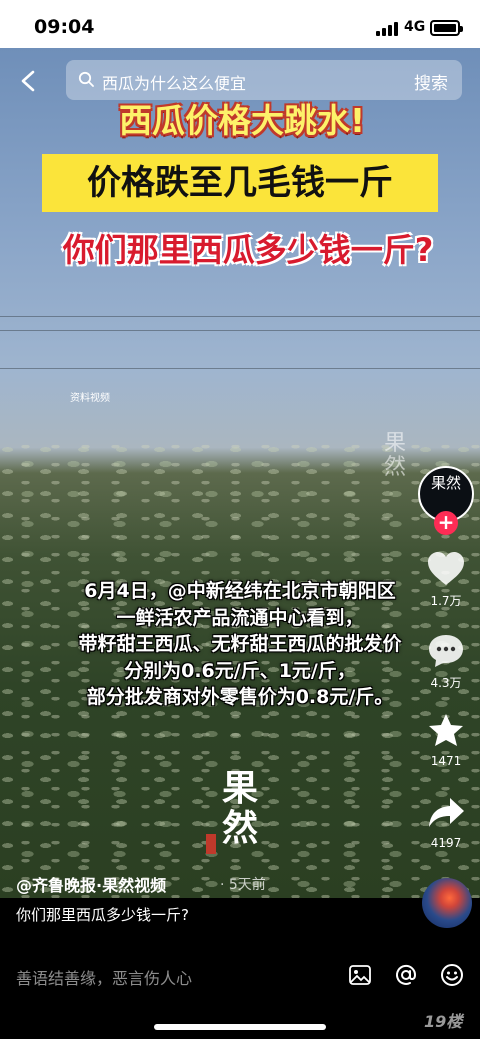  What do you see at coordinates (104, 977) in the screenshot?
I see `comment-input: 善语结善缘，恶言伤人心` at bounding box center [104, 977].